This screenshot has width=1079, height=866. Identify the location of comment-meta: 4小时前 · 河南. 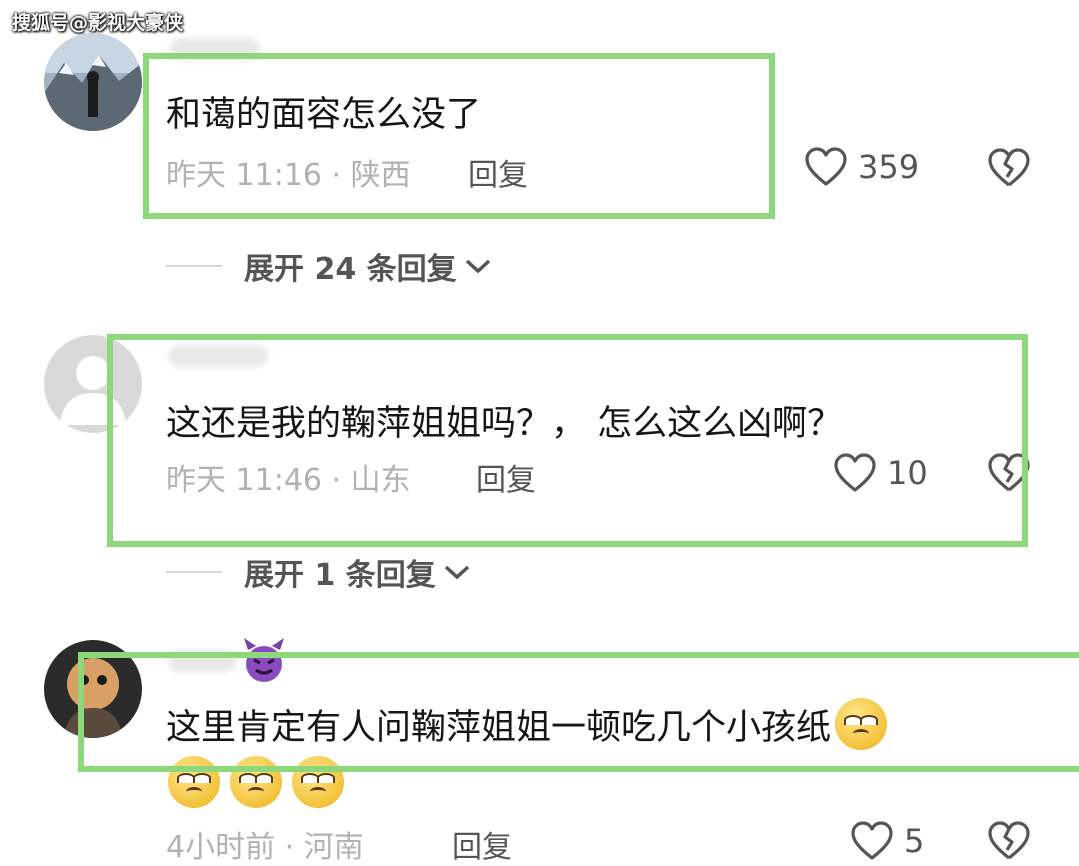
(265, 847).